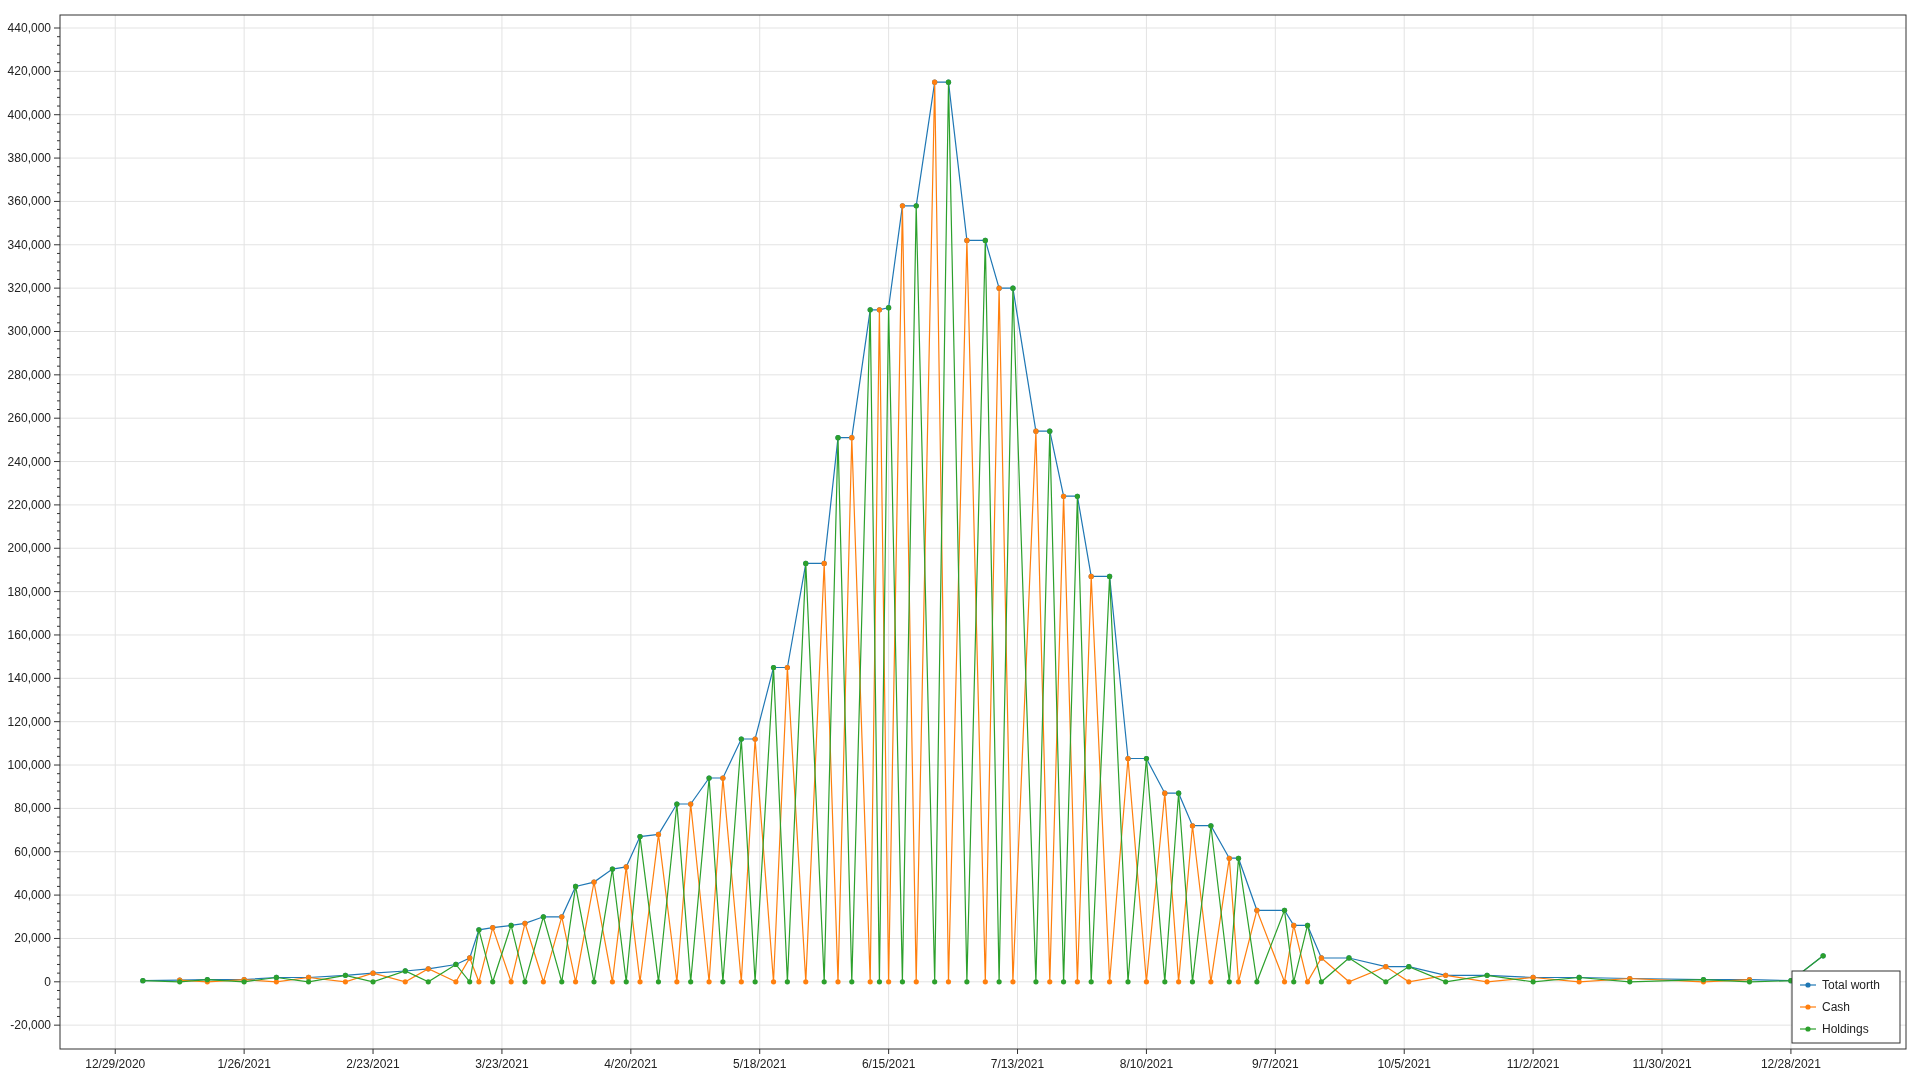 This screenshot has width=1920, height=1080. What do you see at coordinates (29, 71) in the screenshot?
I see `axis-label: 420,000` at bounding box center [29, 71].